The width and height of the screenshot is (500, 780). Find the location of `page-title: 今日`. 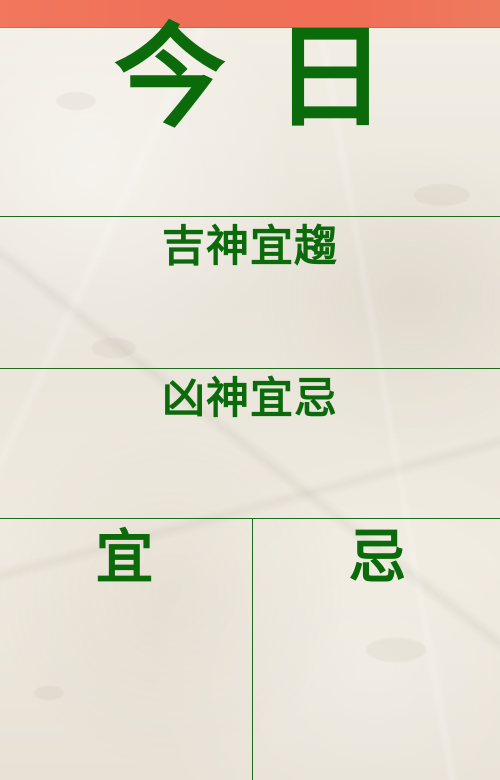

page-title: 今日 is located at coordinates (274, 78).